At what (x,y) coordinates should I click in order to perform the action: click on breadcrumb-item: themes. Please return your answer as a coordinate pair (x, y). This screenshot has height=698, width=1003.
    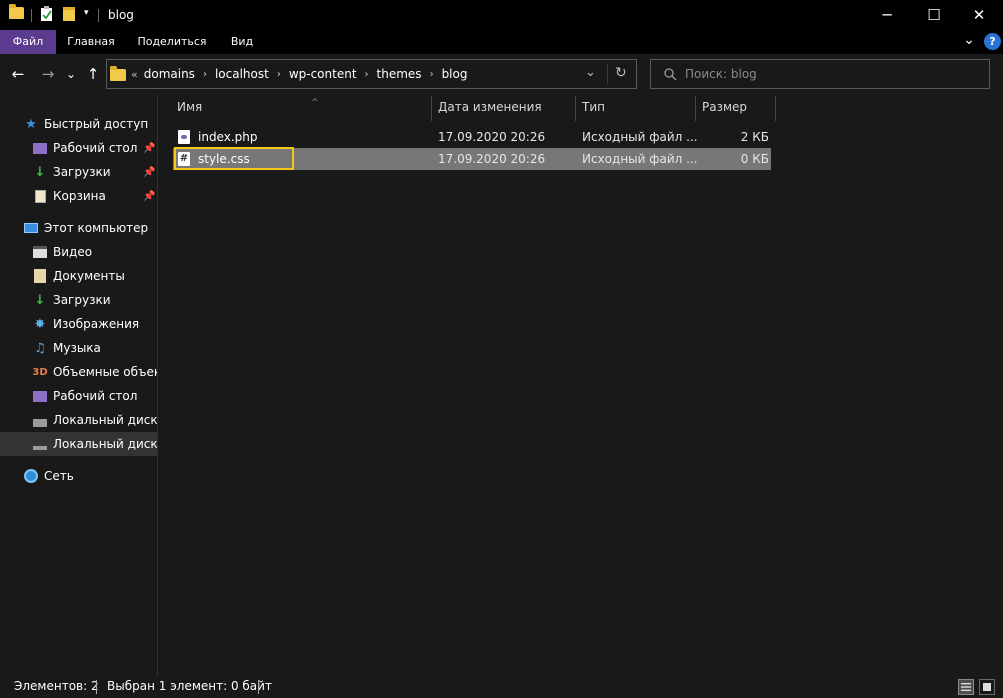
    Looking at the image, I should click on (399, 74).